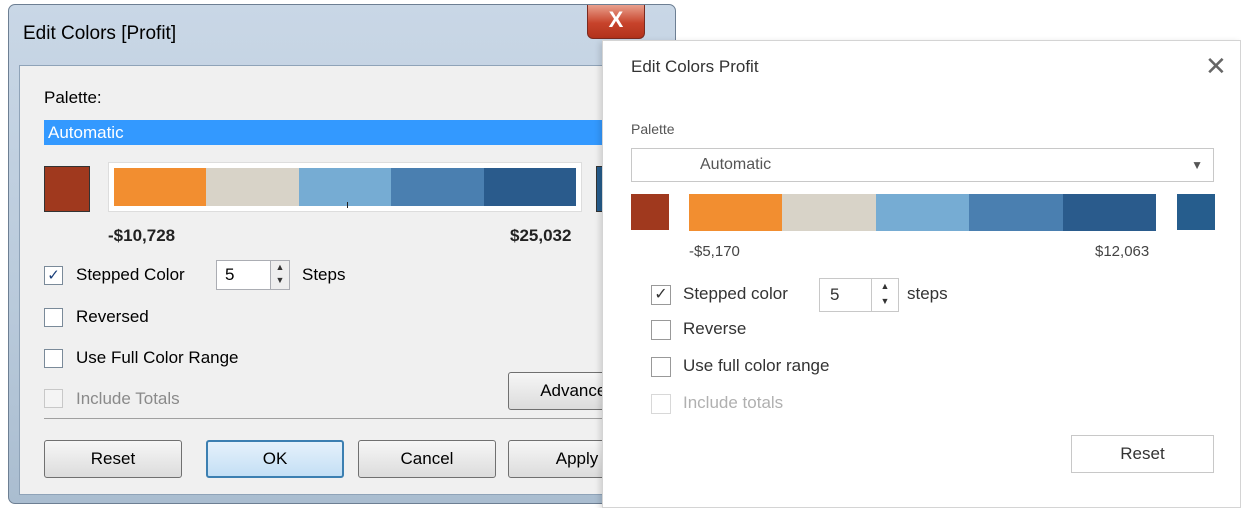  Describe the element at coordinates (324, 274) in the screenshot. I see `steps-label: Steps` at that location.